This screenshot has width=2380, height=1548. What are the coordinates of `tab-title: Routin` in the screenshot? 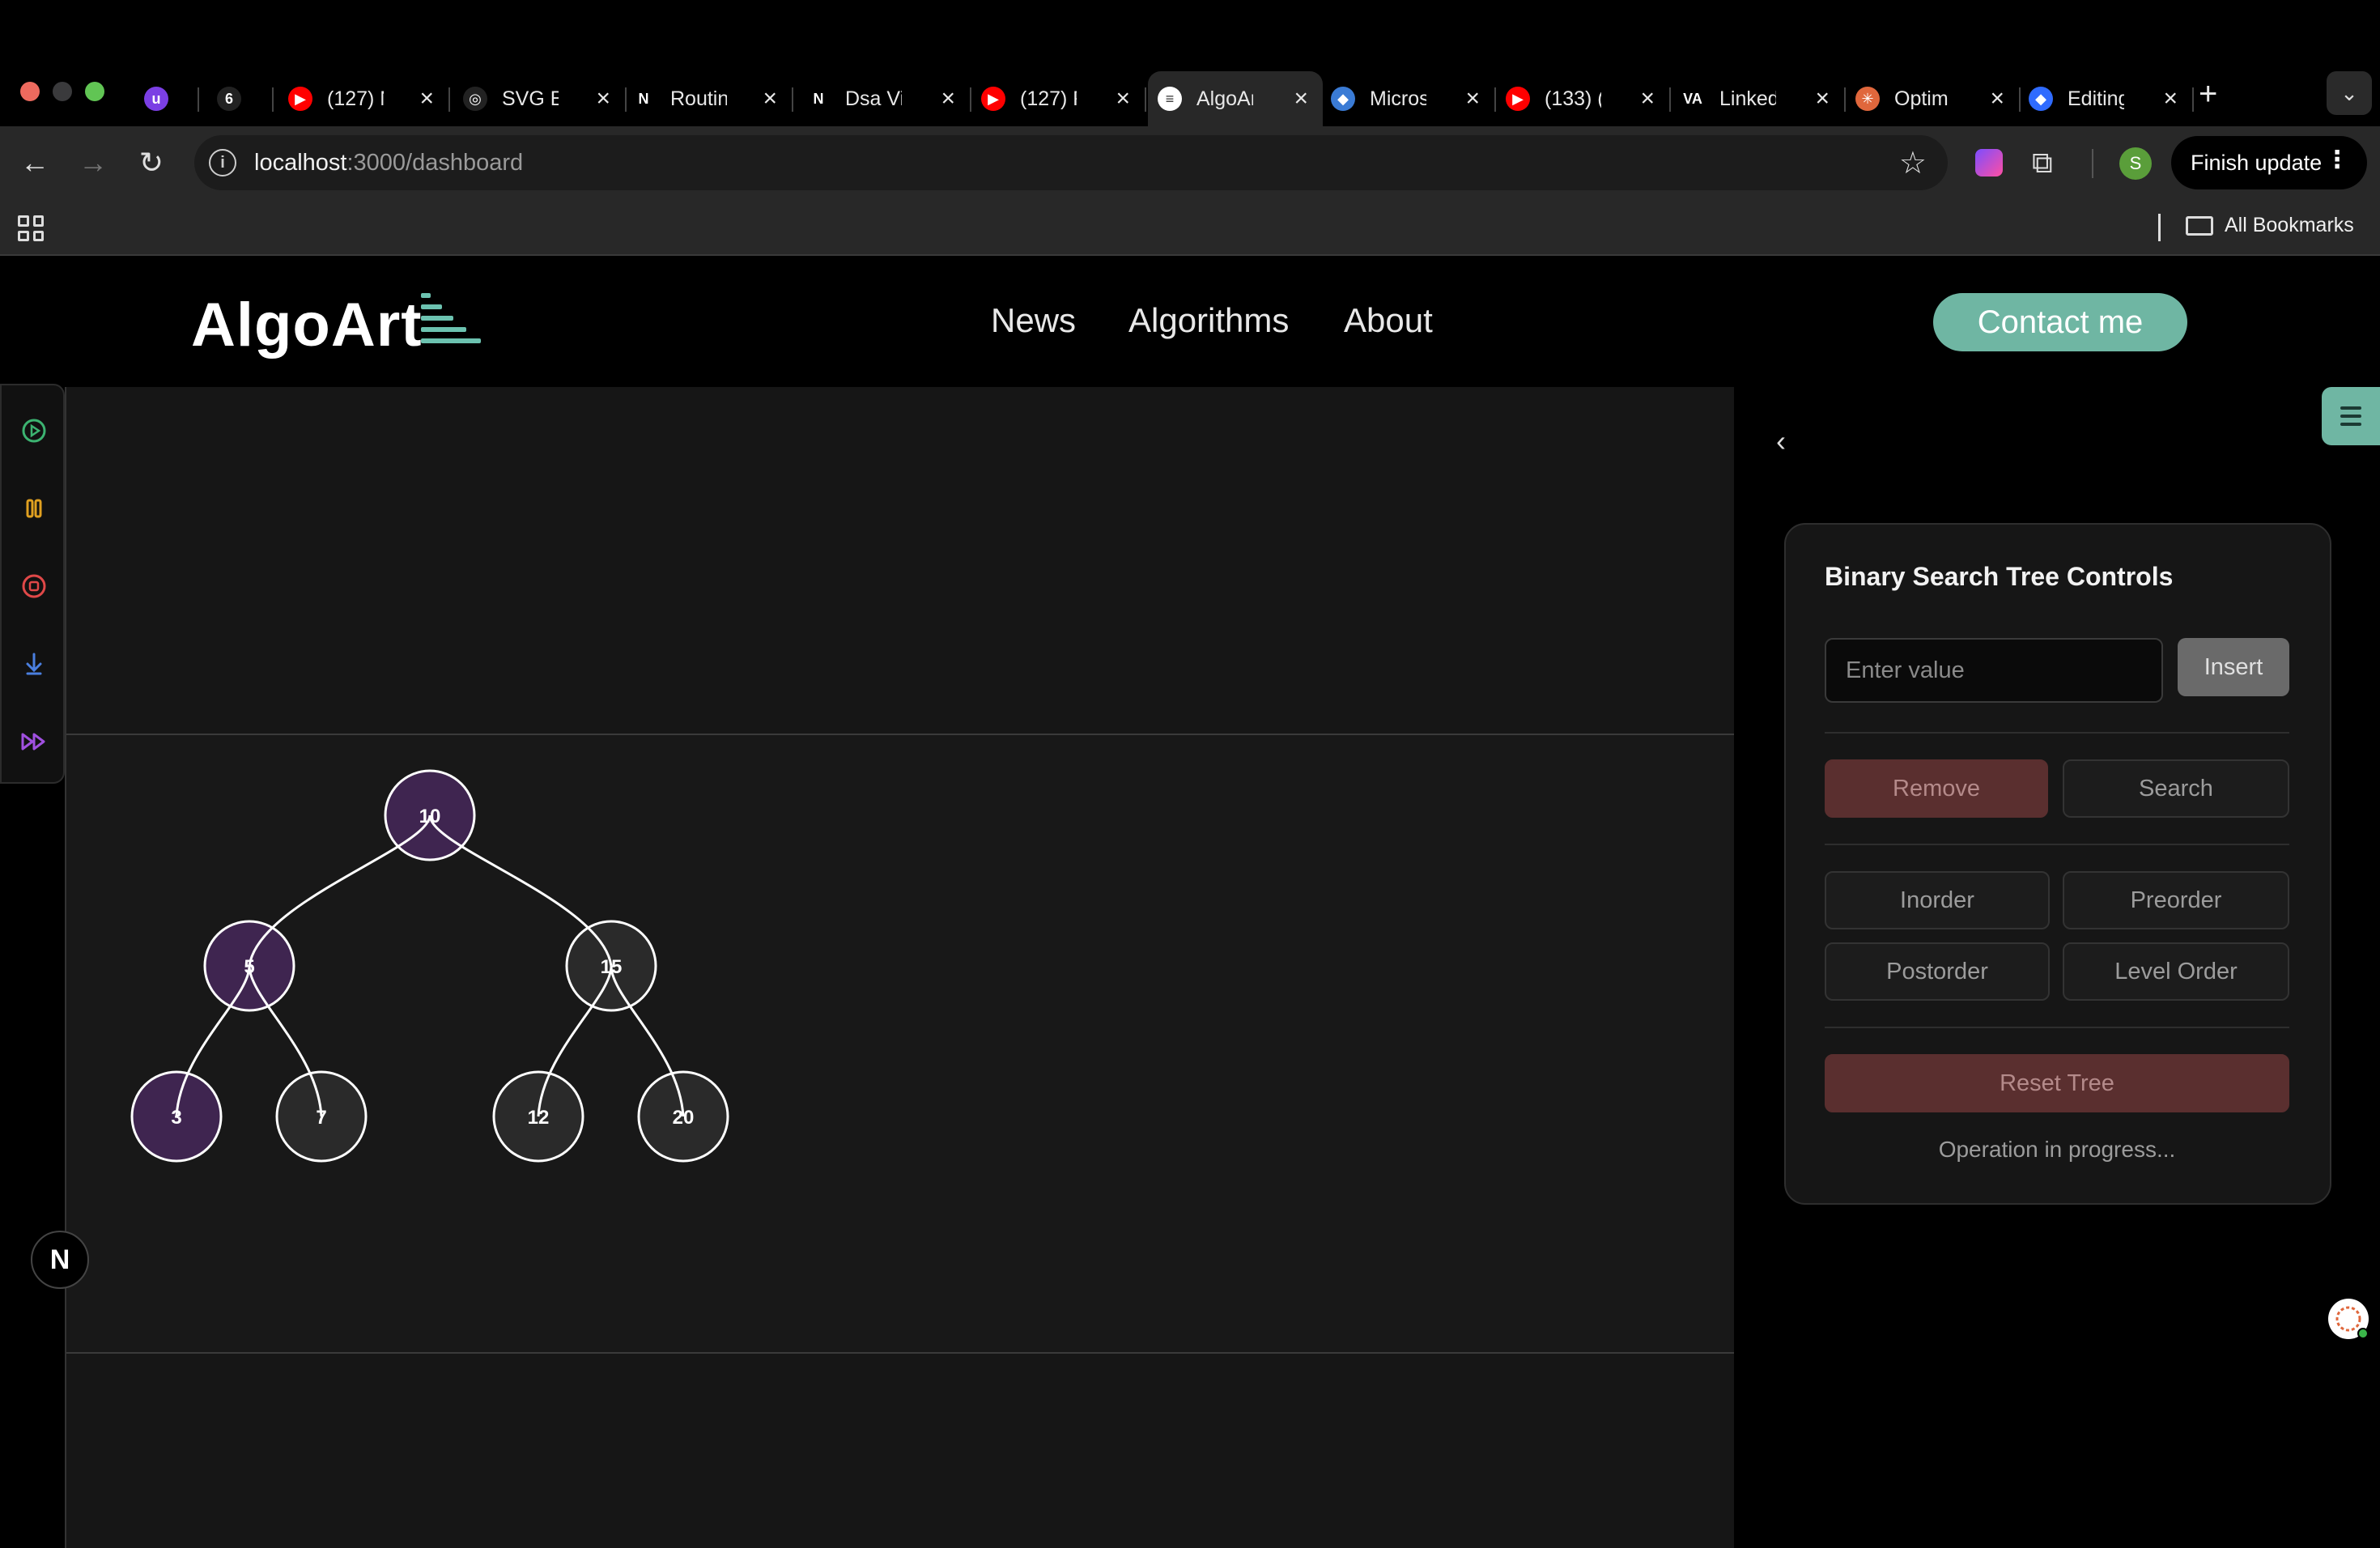 It's located at (698, 99).